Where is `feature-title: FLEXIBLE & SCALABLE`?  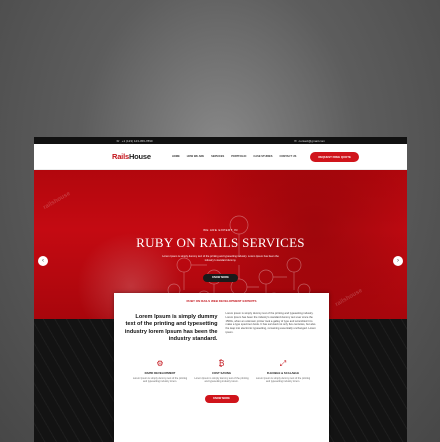 feature-title: FLEXIBLE & SCALABLE is located at coordinates (283, 372).